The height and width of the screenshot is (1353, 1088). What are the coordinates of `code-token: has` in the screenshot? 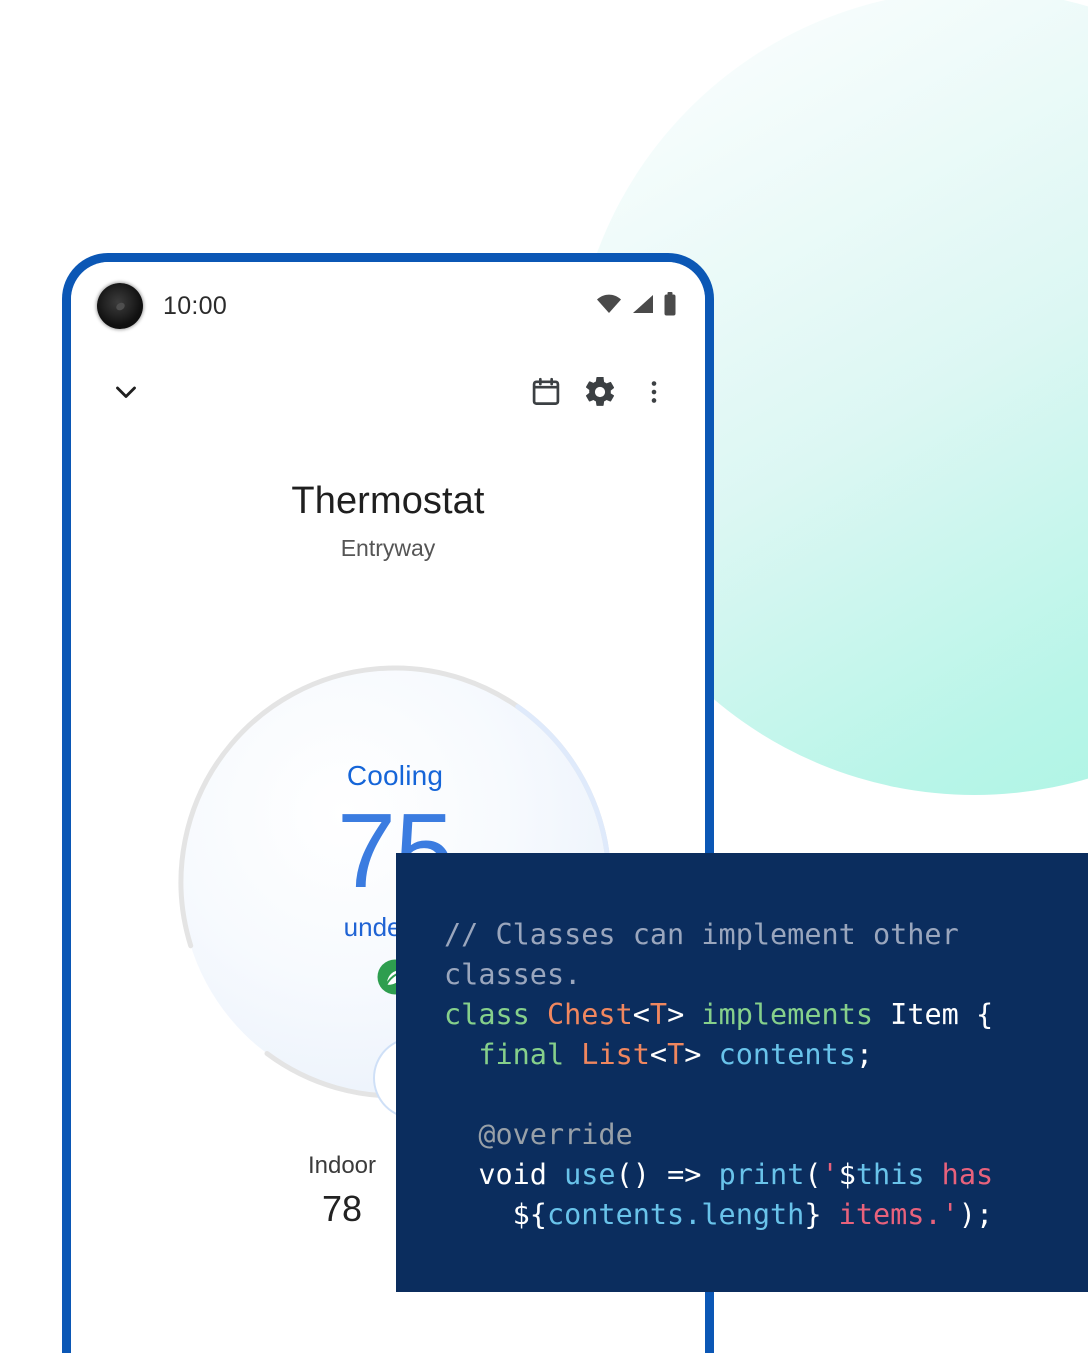 It's located at (959, 1174).